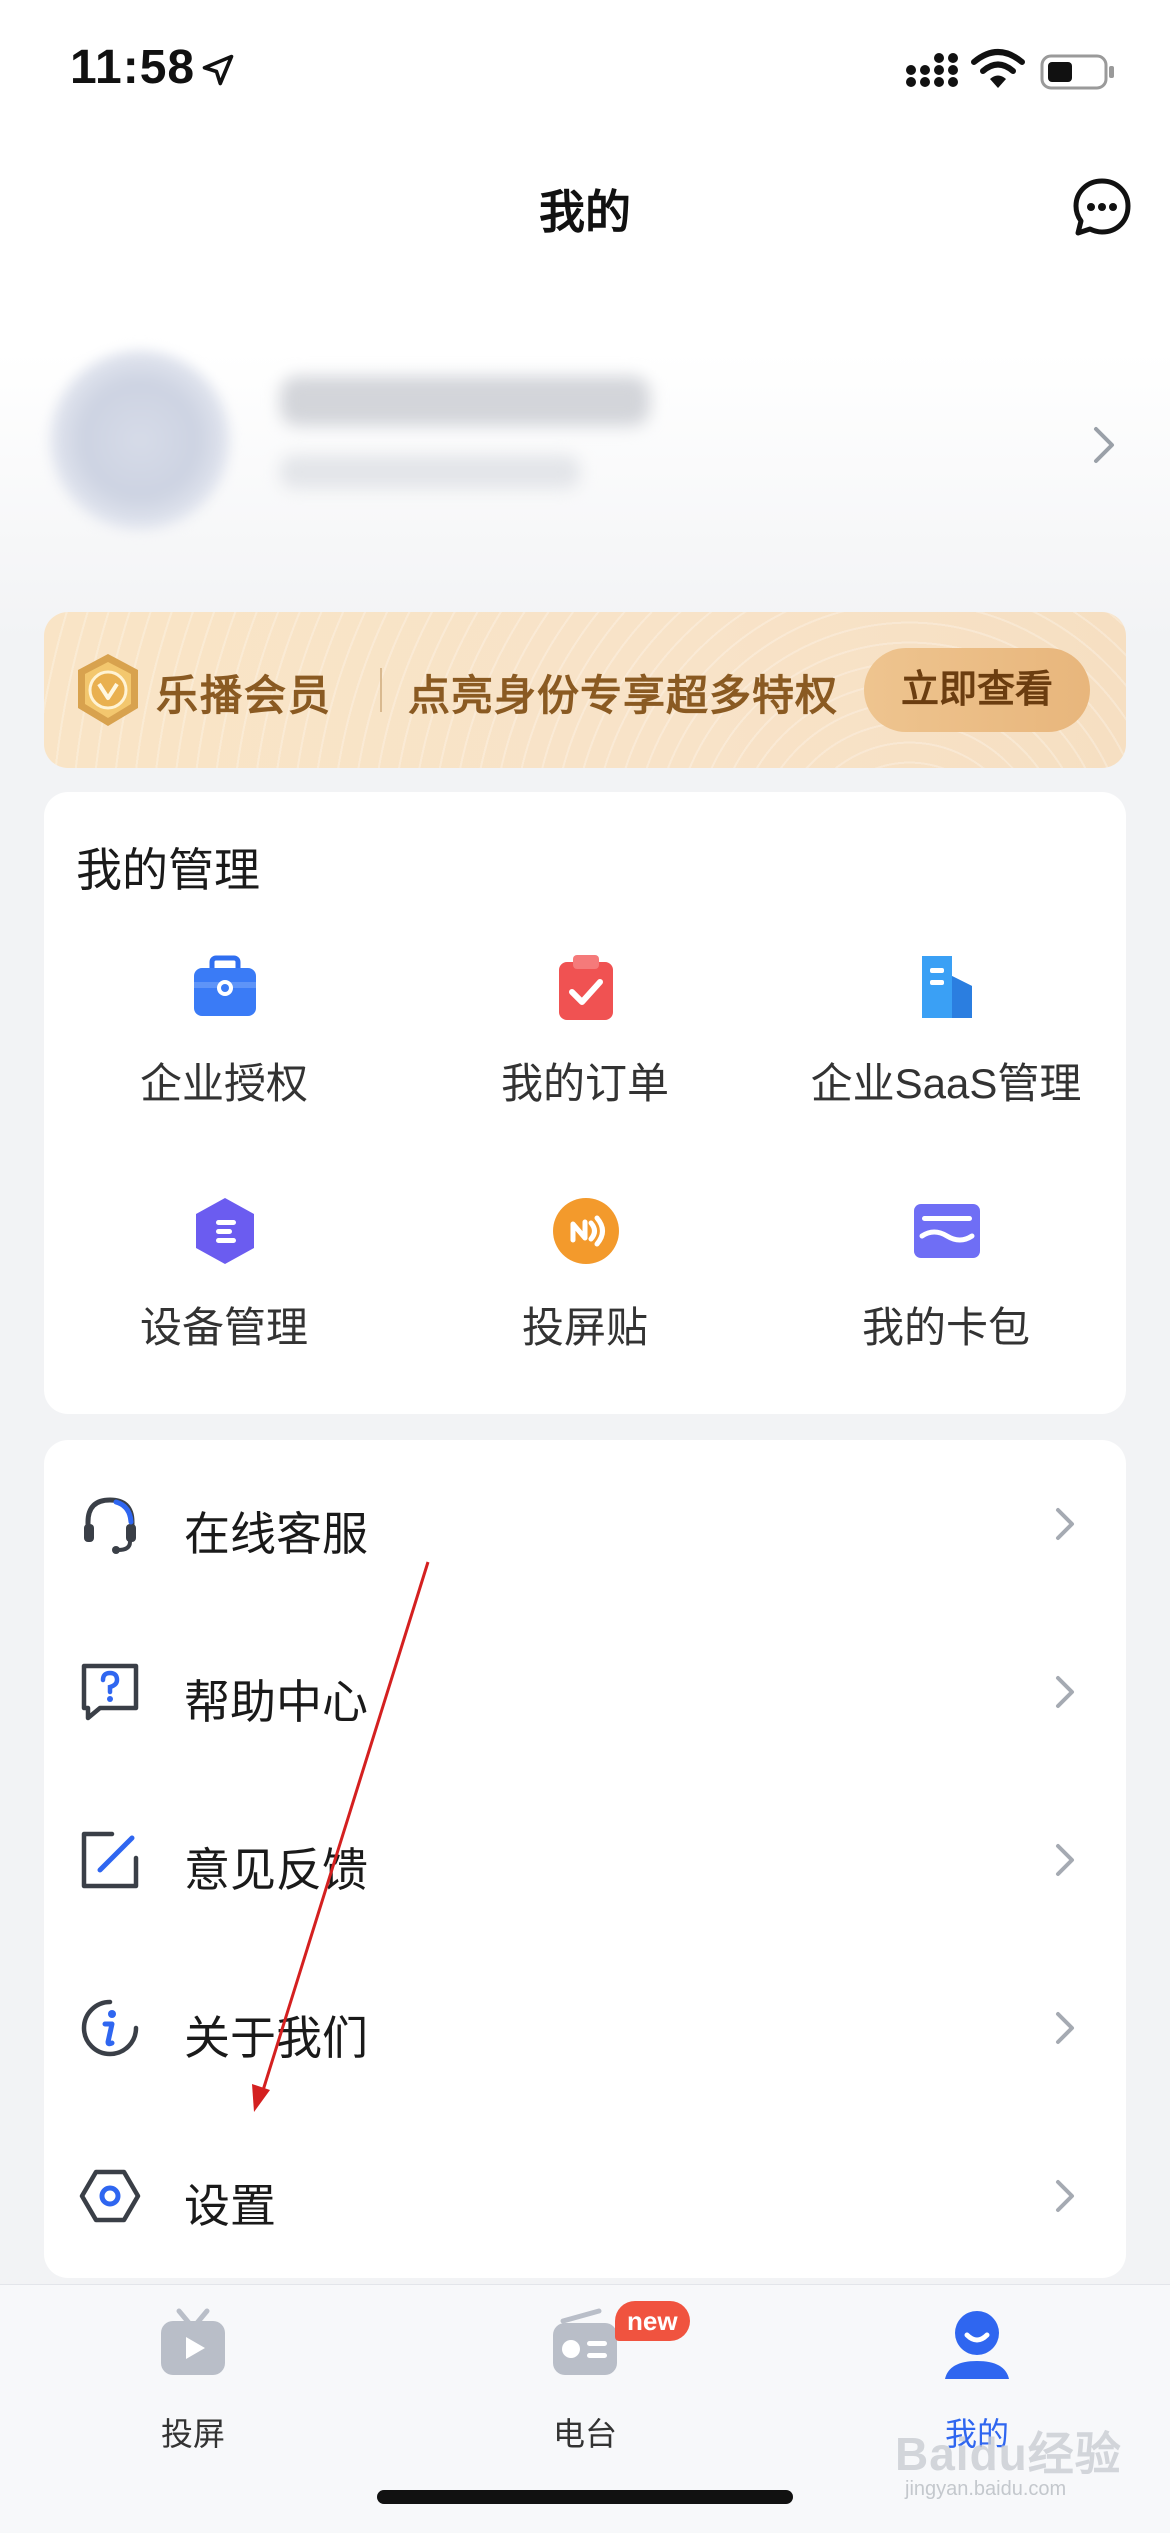  What do you see at coordinates (623, 695) in the screenshot?
I see `vip-description: 点亮身份专享超多特权` at bounding box center [623, 695].